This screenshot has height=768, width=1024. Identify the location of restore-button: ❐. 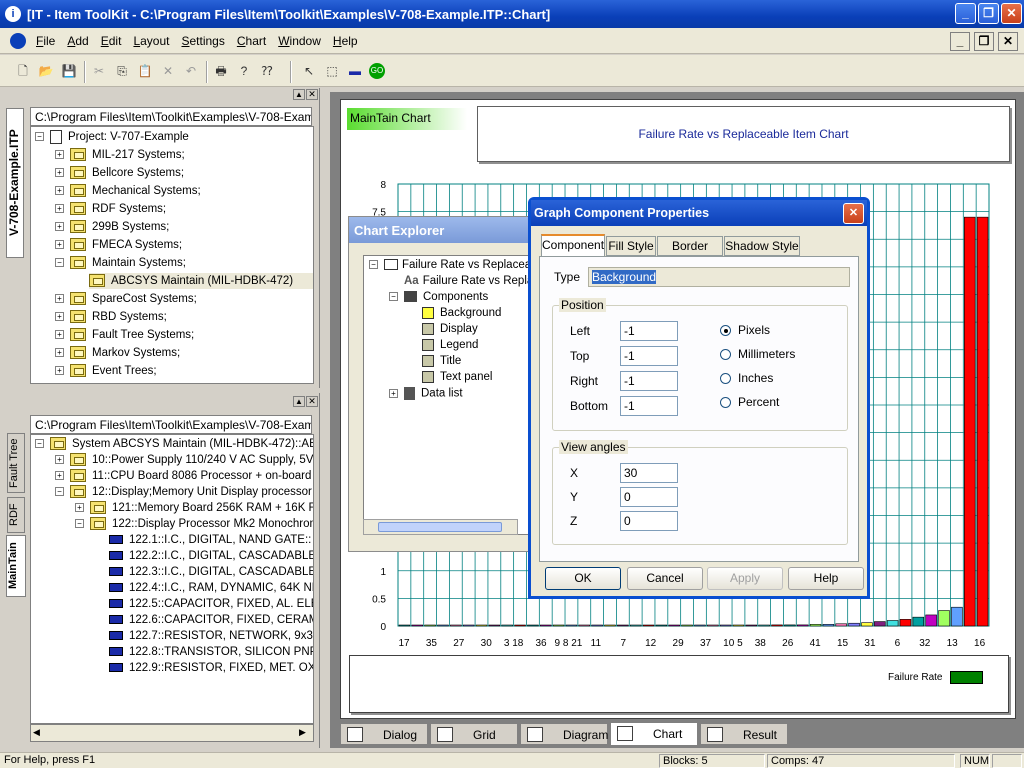
(988, 13).